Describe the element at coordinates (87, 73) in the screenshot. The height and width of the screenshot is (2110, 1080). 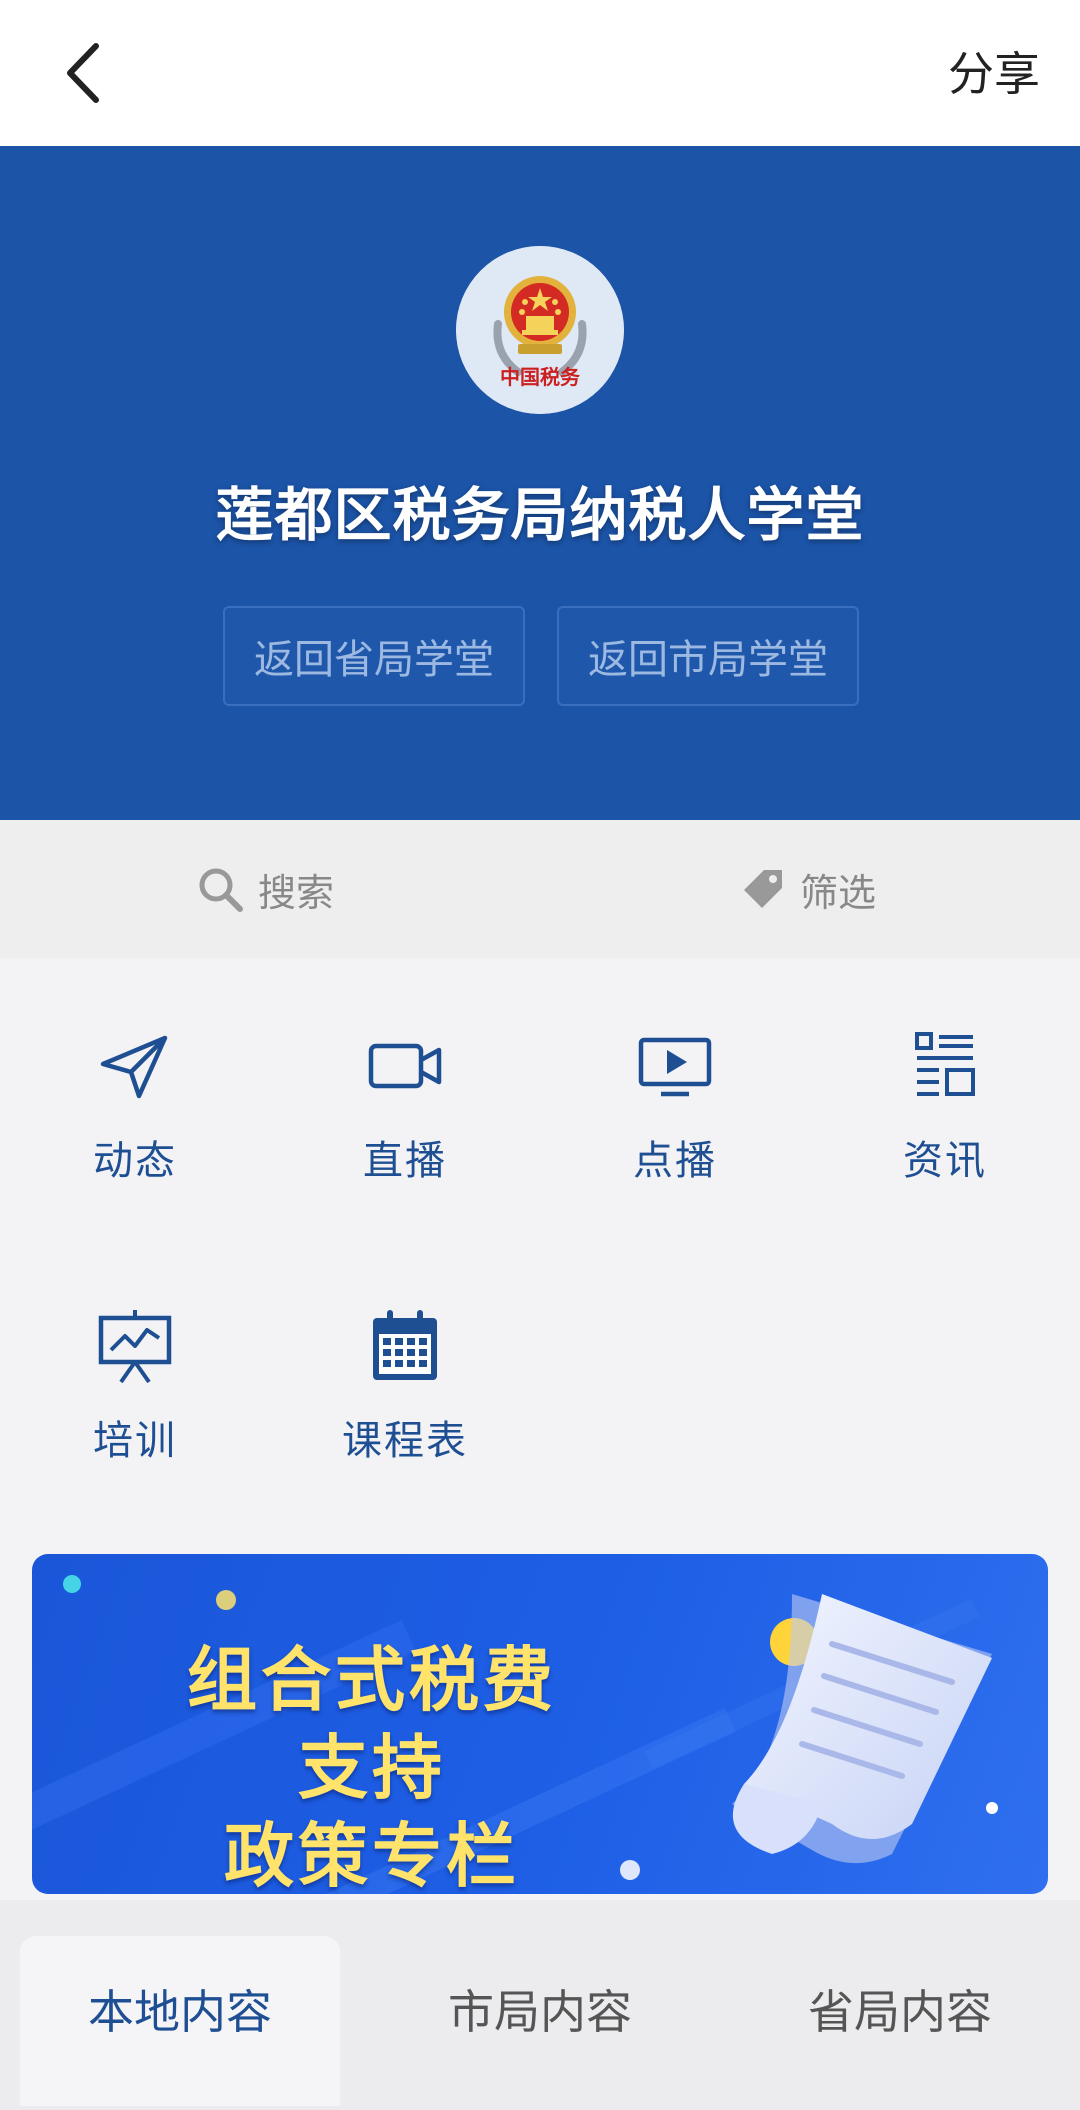
I see `chevron-left-icon` at that location.